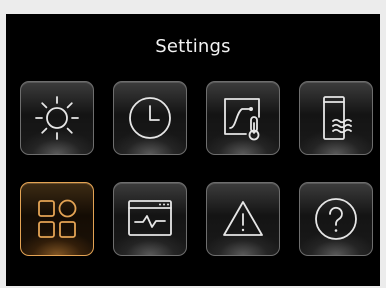 The image size is (386, 288). I want to click on system-monitor-tile, so click(150, 219).